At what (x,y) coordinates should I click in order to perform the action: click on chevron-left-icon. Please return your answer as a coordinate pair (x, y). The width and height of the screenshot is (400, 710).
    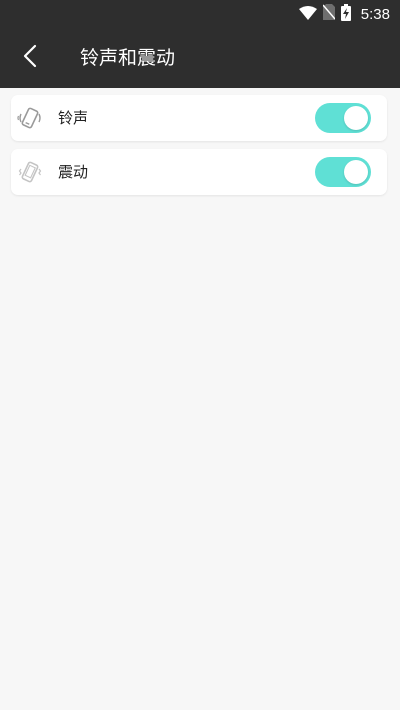
    Looking at the image, I should click on (30, 58).